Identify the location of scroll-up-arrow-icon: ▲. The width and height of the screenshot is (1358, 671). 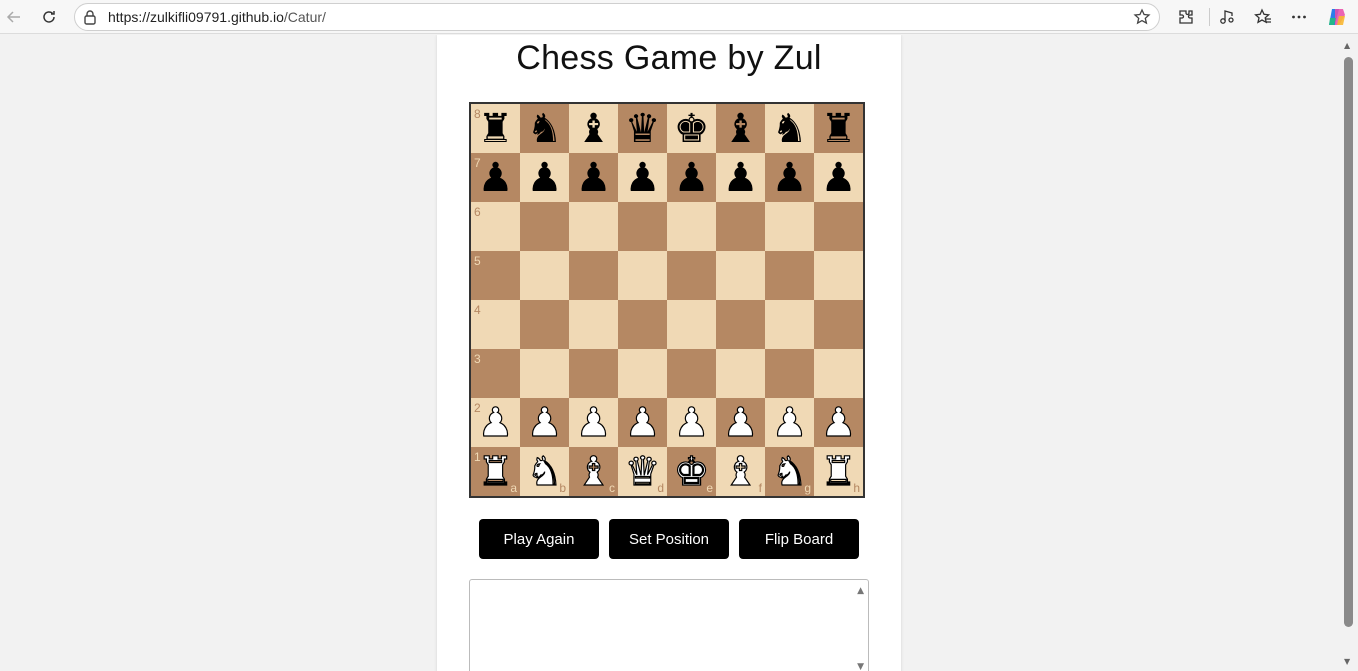
(860, 591).